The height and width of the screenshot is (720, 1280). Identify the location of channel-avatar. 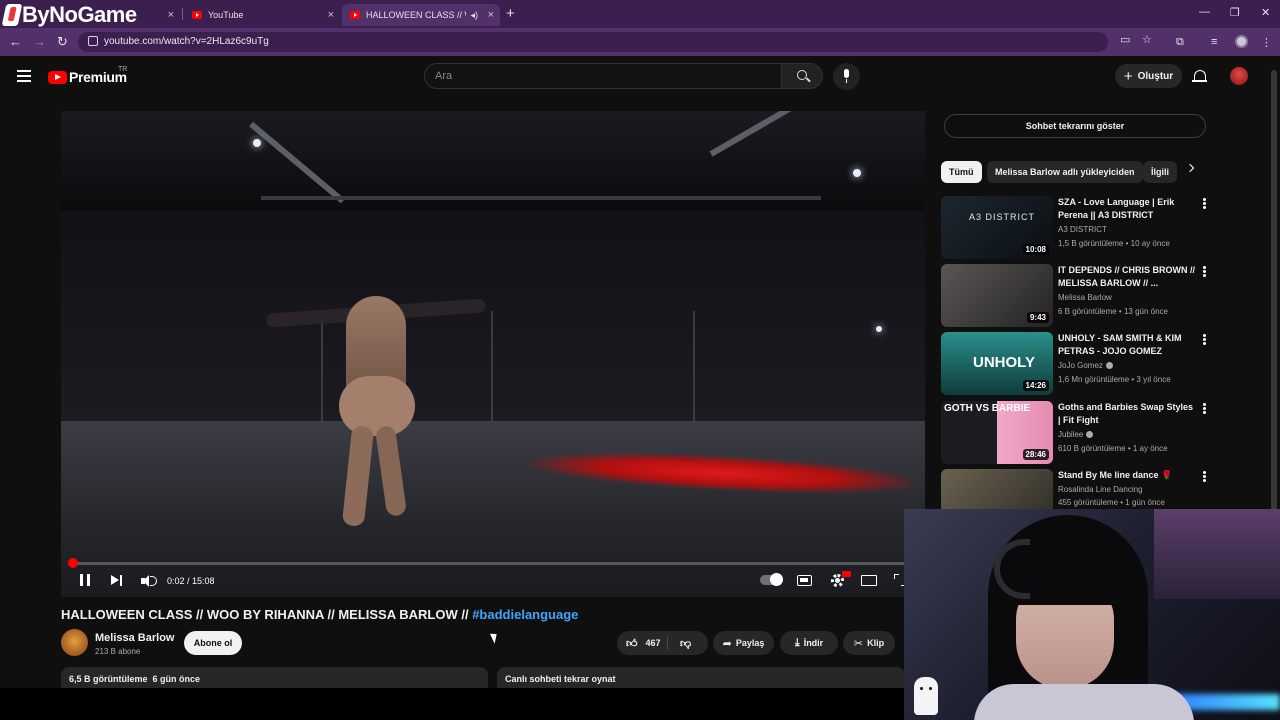
(74, 642).